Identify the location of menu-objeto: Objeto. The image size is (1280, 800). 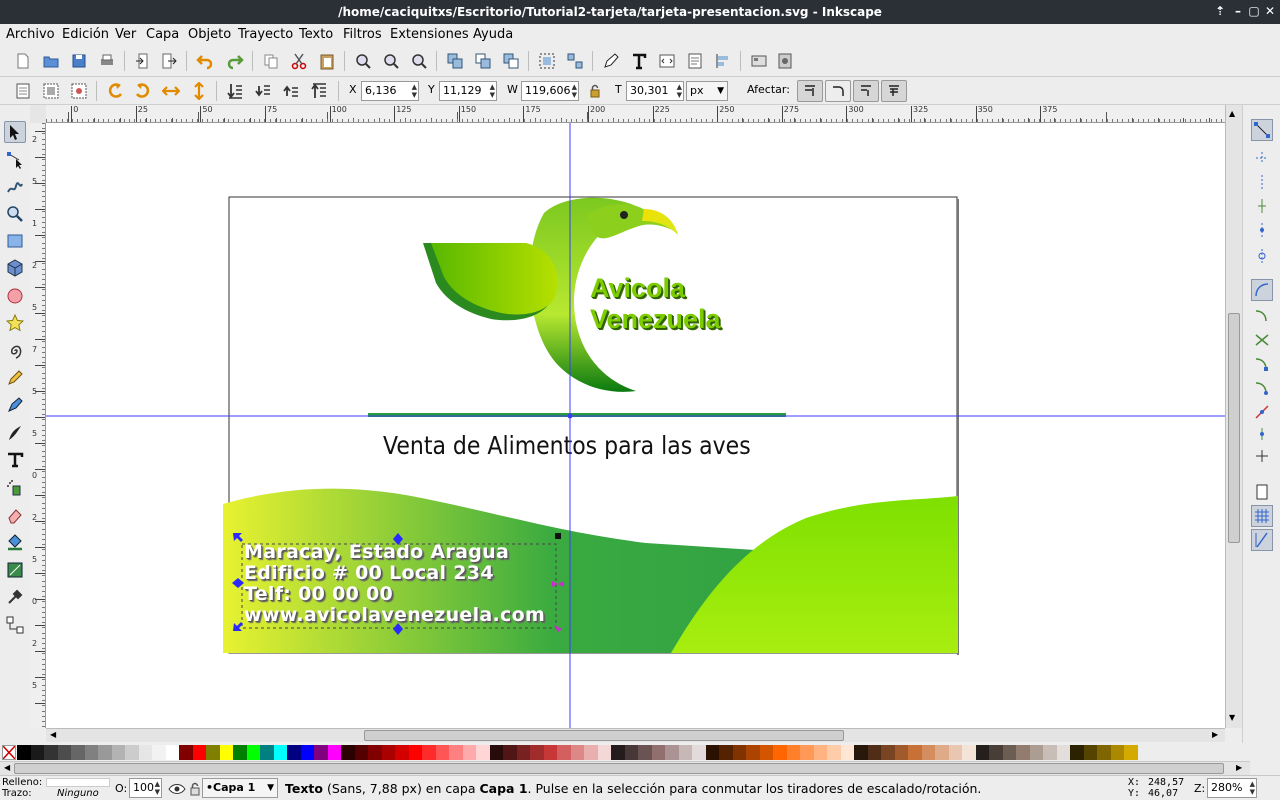
(209, 34).